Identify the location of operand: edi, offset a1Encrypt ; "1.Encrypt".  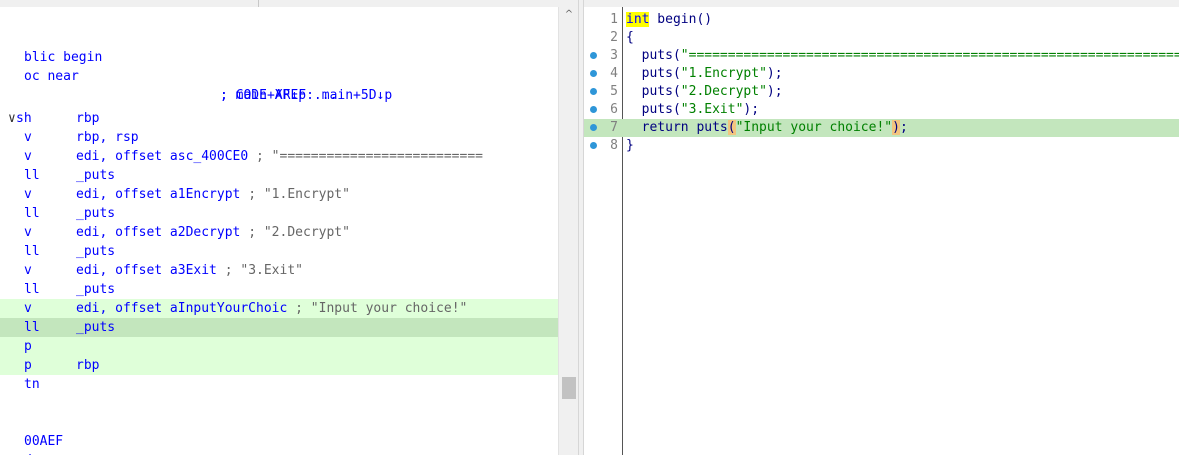
(213, 194).